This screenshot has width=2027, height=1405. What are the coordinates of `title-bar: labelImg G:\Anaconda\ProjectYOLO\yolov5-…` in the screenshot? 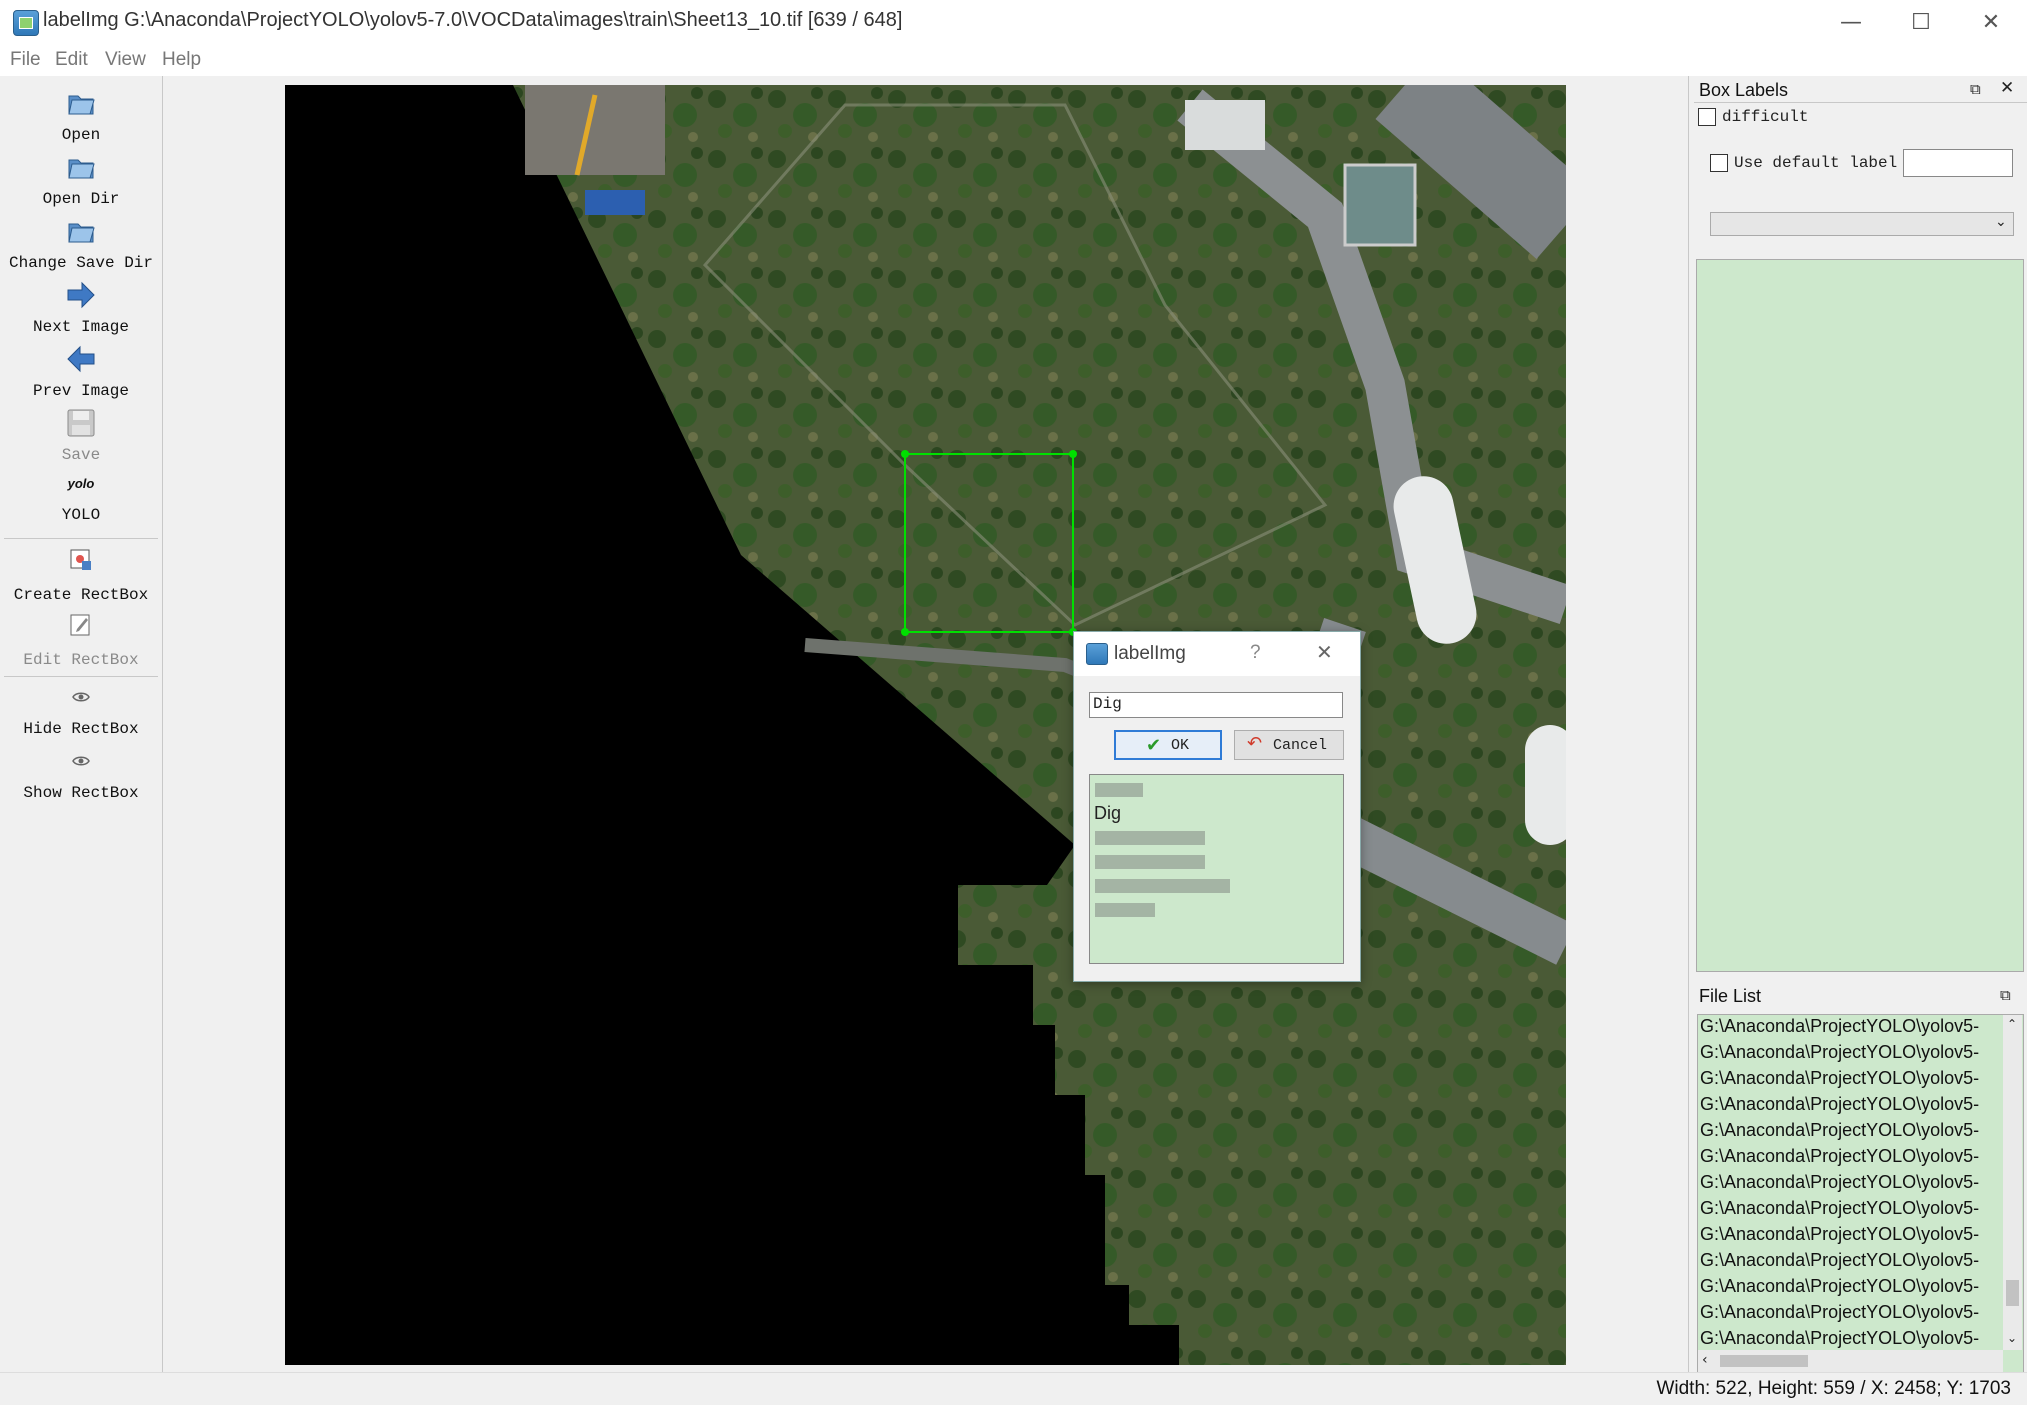 It's located at (1013, 22).